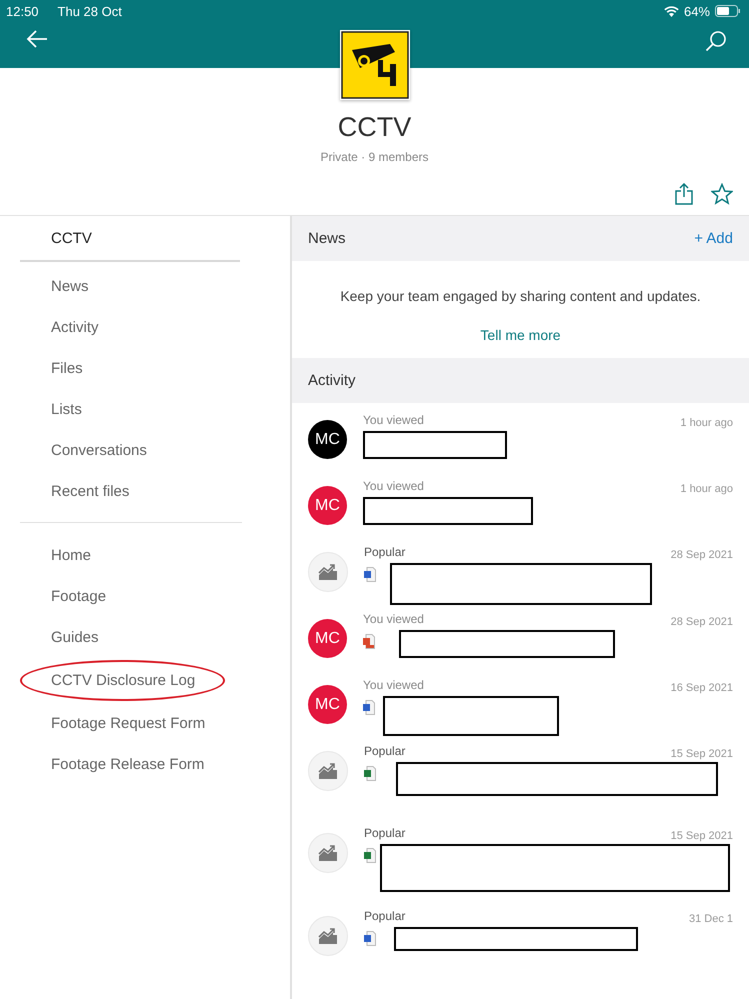 This screenshot has width=749, height=999. Describe the element at coordinates (375, 127) in the screenshot. I see `group-name: CCTV` at that location.